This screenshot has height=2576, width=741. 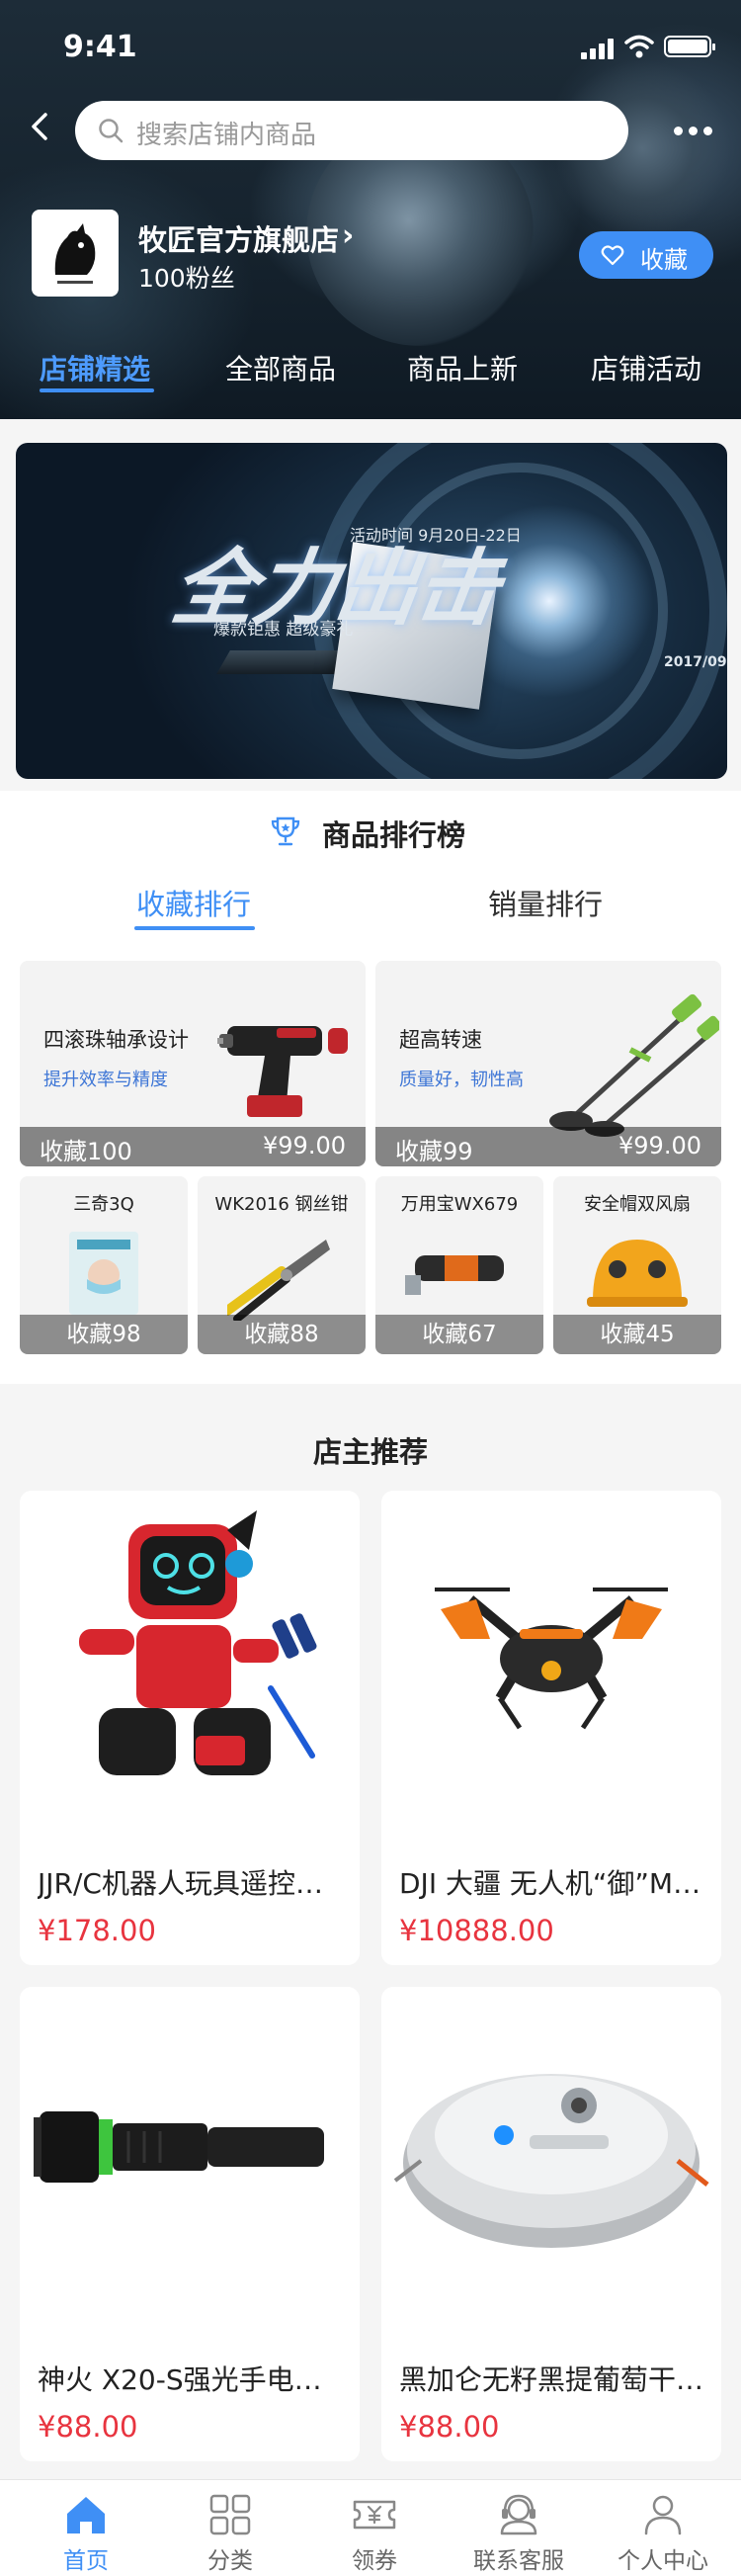 I want to click on product-name: 神火 X20-S强光手电筒充电, so click(x=191, y=2379).